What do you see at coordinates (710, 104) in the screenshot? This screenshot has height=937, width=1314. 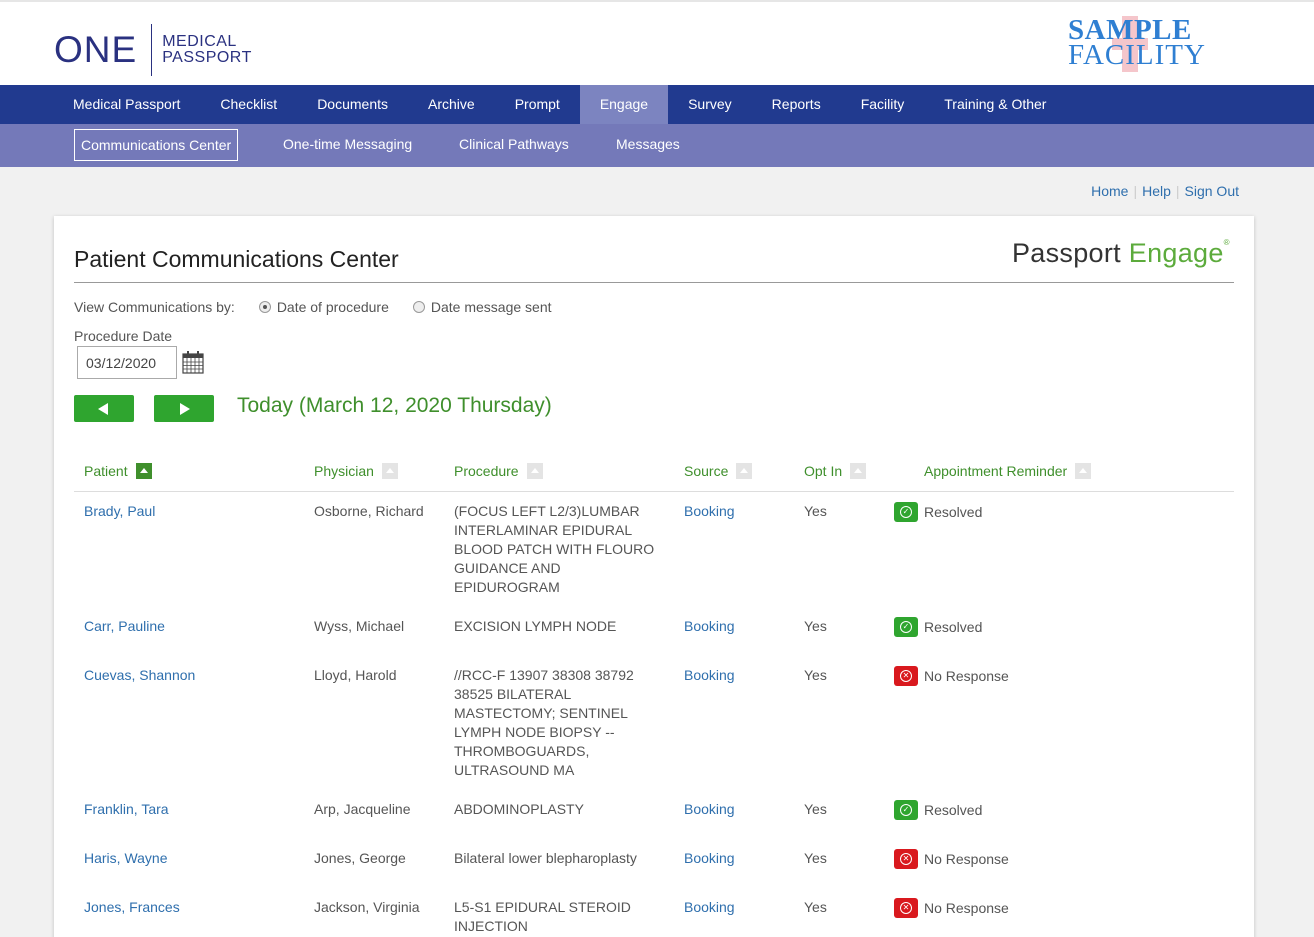 I see `nav-survey: Survey` at bounding box center [710, 104].